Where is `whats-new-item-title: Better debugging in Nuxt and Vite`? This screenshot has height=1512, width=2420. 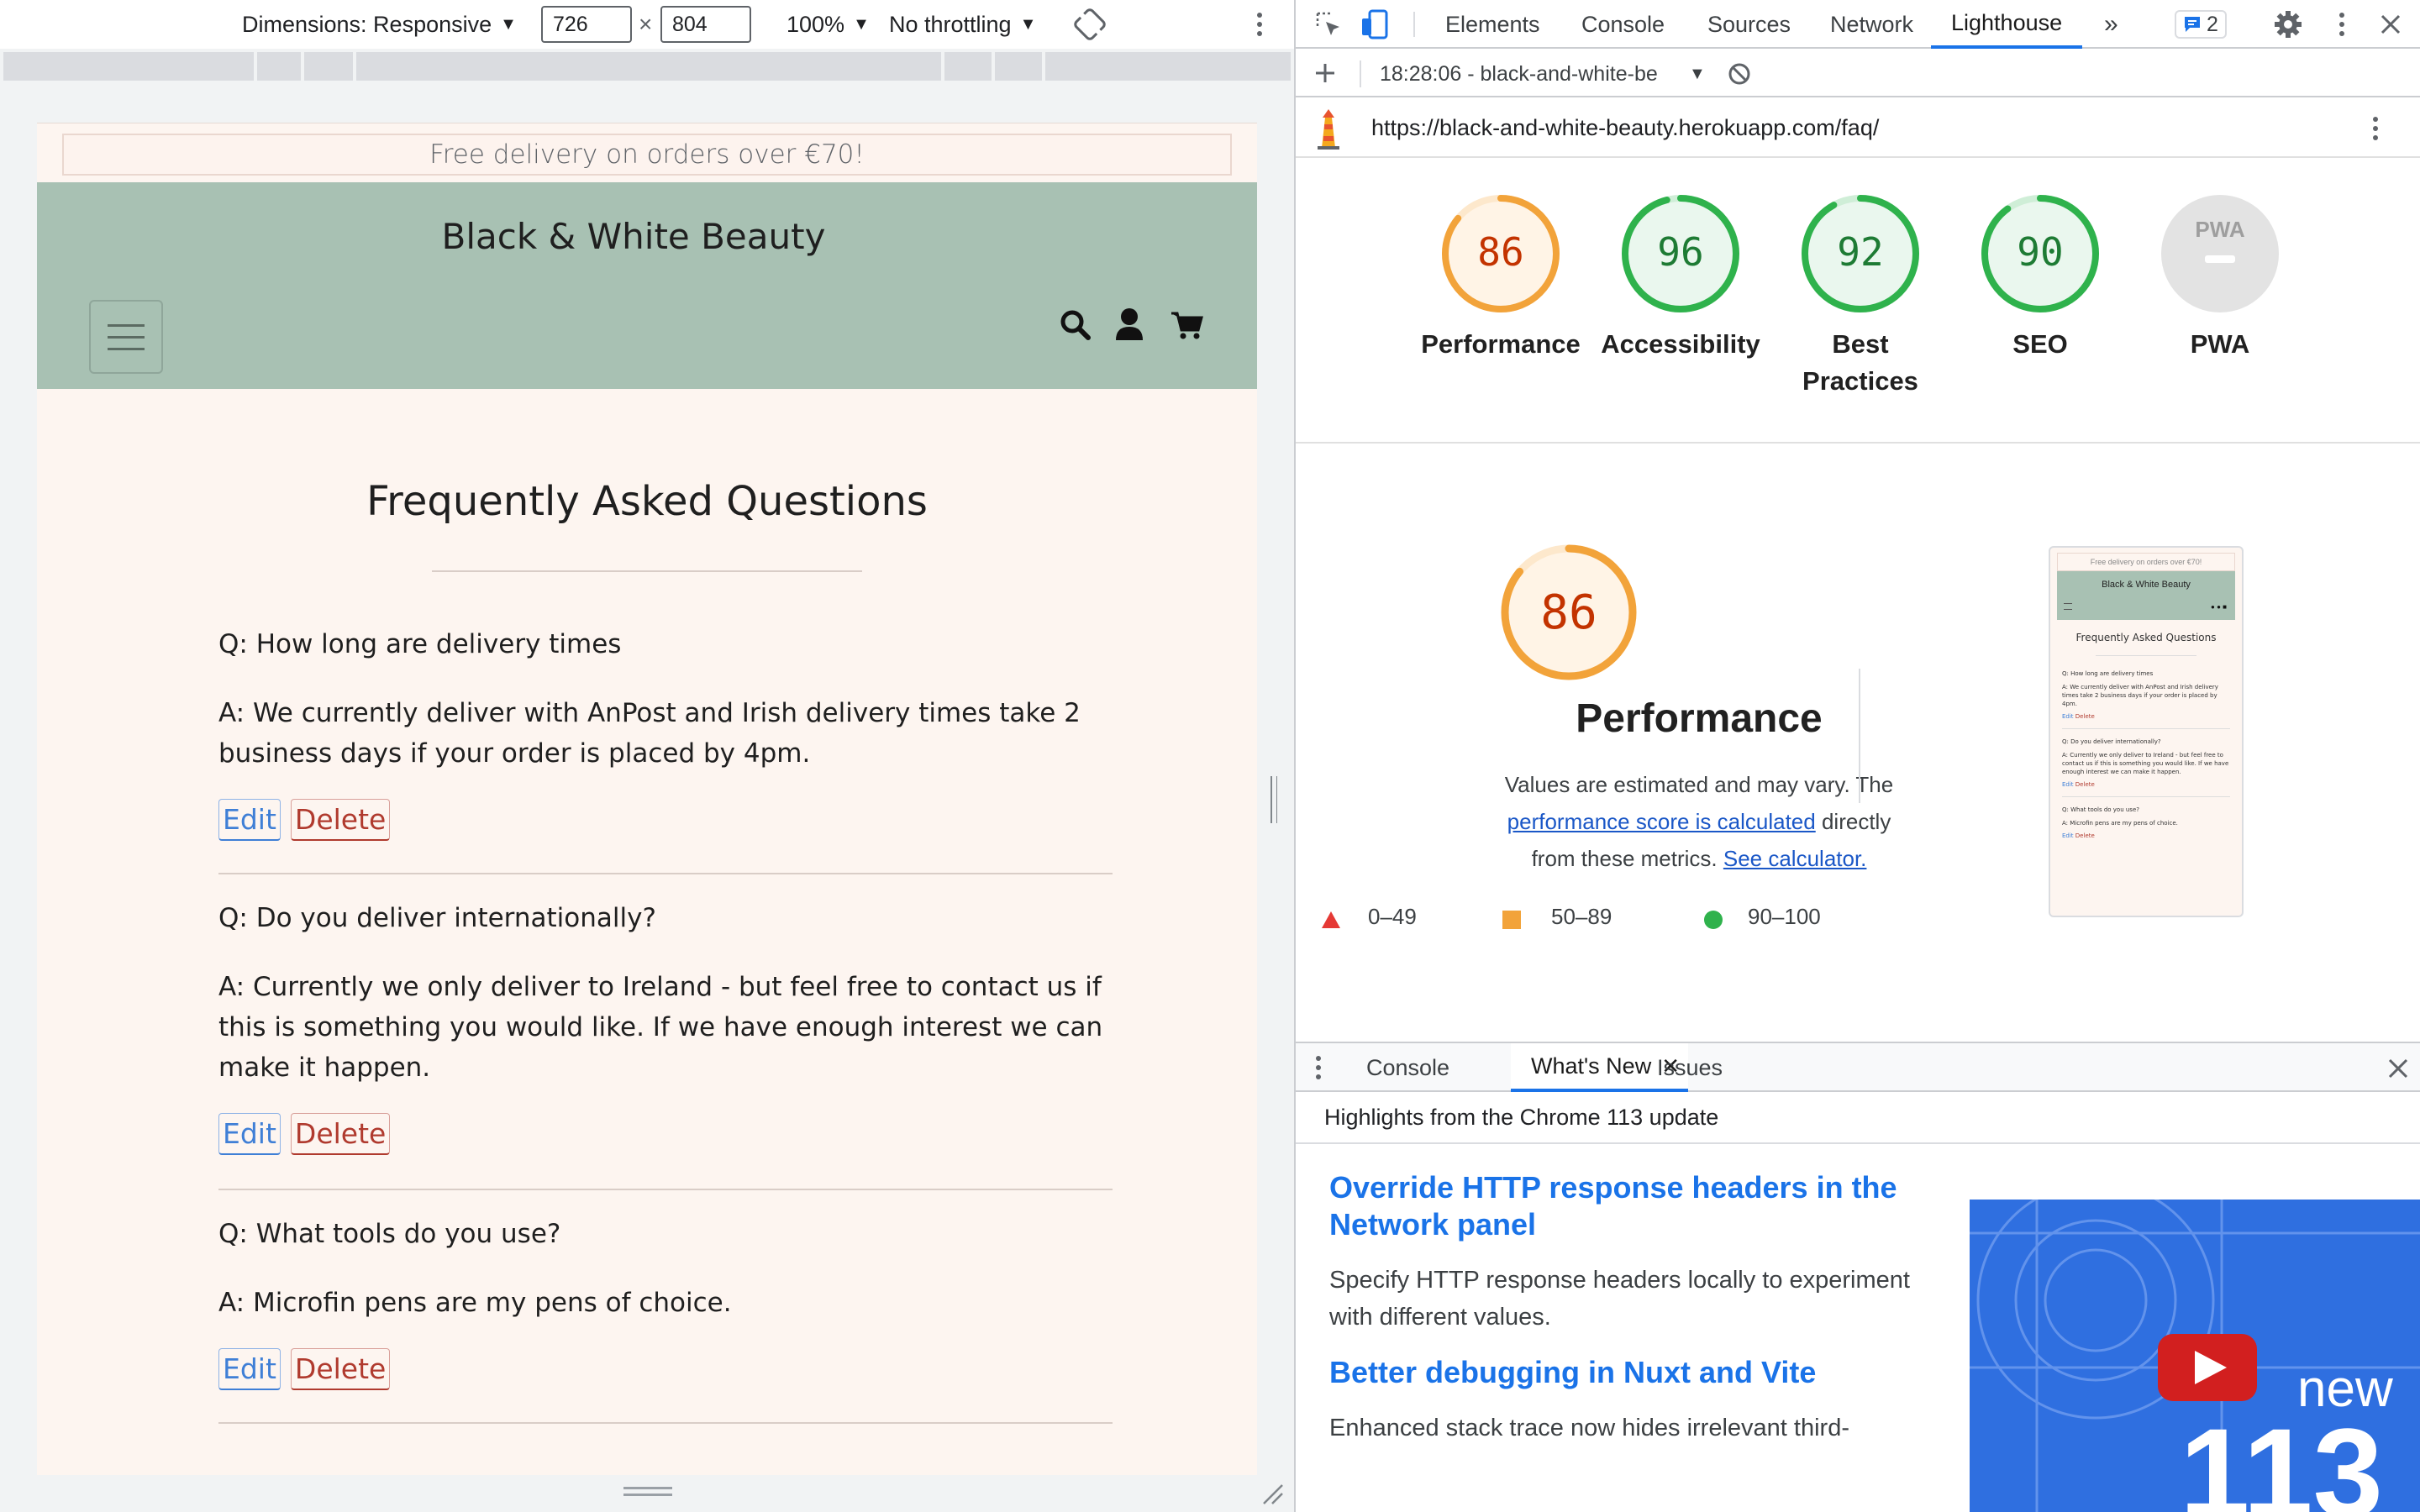
whats-new-item-title: Better debugging in Nuxt and Vite is located at coordinates (1640, 1372).